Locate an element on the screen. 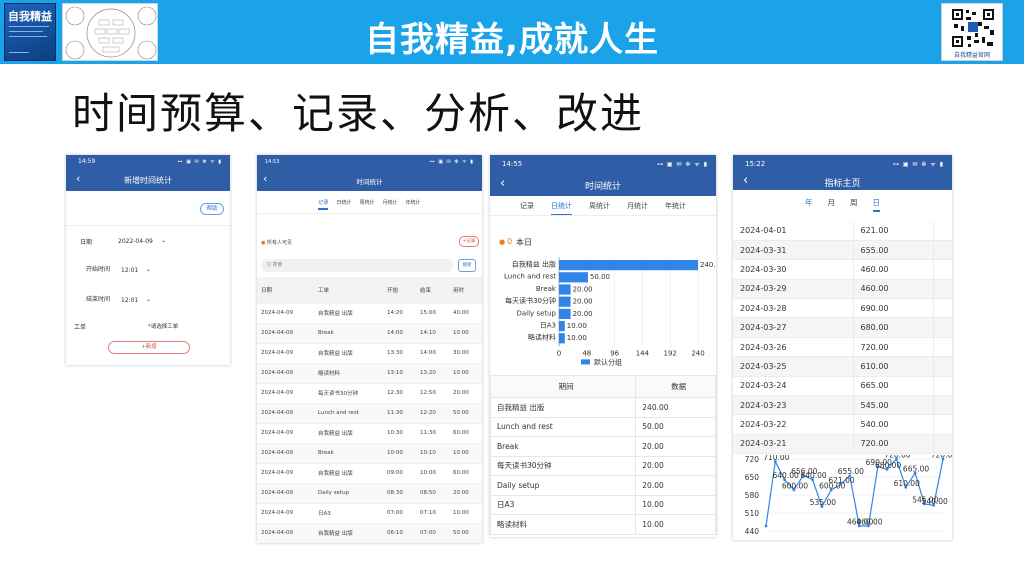 The height and width of the screenshot is (570, 1024). date-cell: 2024-03-24 is located at coordinates (793, 386).